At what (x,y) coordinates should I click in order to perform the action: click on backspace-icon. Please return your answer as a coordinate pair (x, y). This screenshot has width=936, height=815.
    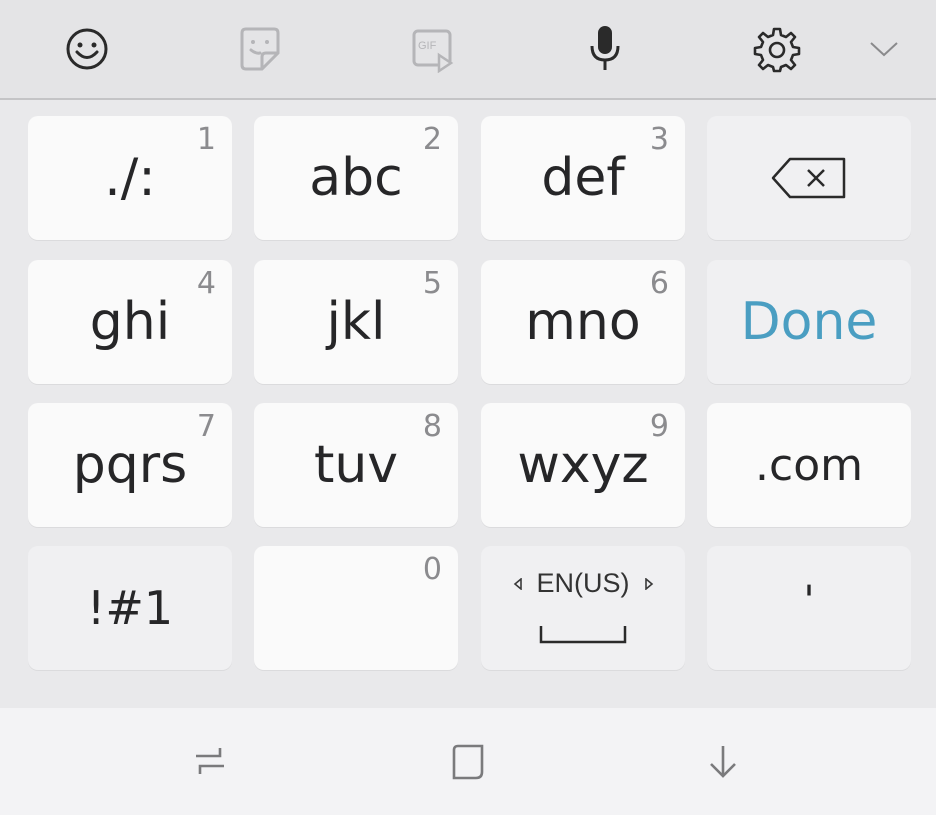
    Looking at the image, I should click on (808, 178).